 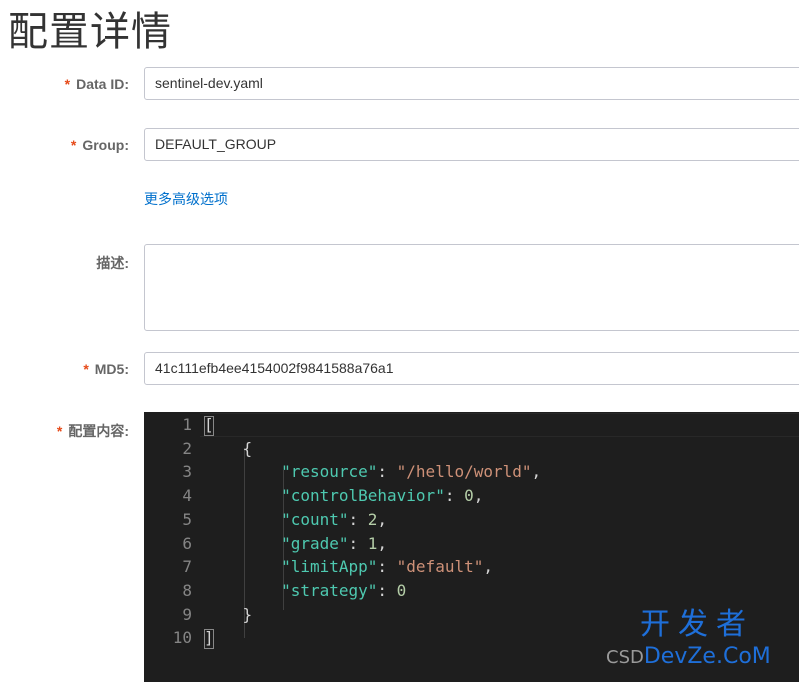 What do you see at coordinates (471, 83) in the screenshot?
I see `data-id-field: sentinel-dev.yaml` at bounding box center [471, 83].